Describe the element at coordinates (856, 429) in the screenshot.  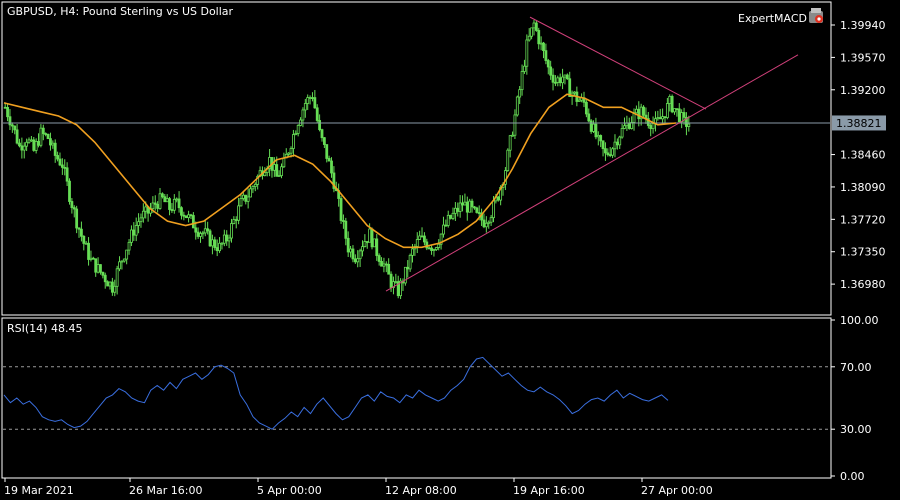
I see `rsi-tick-label: 30.00` at that location.